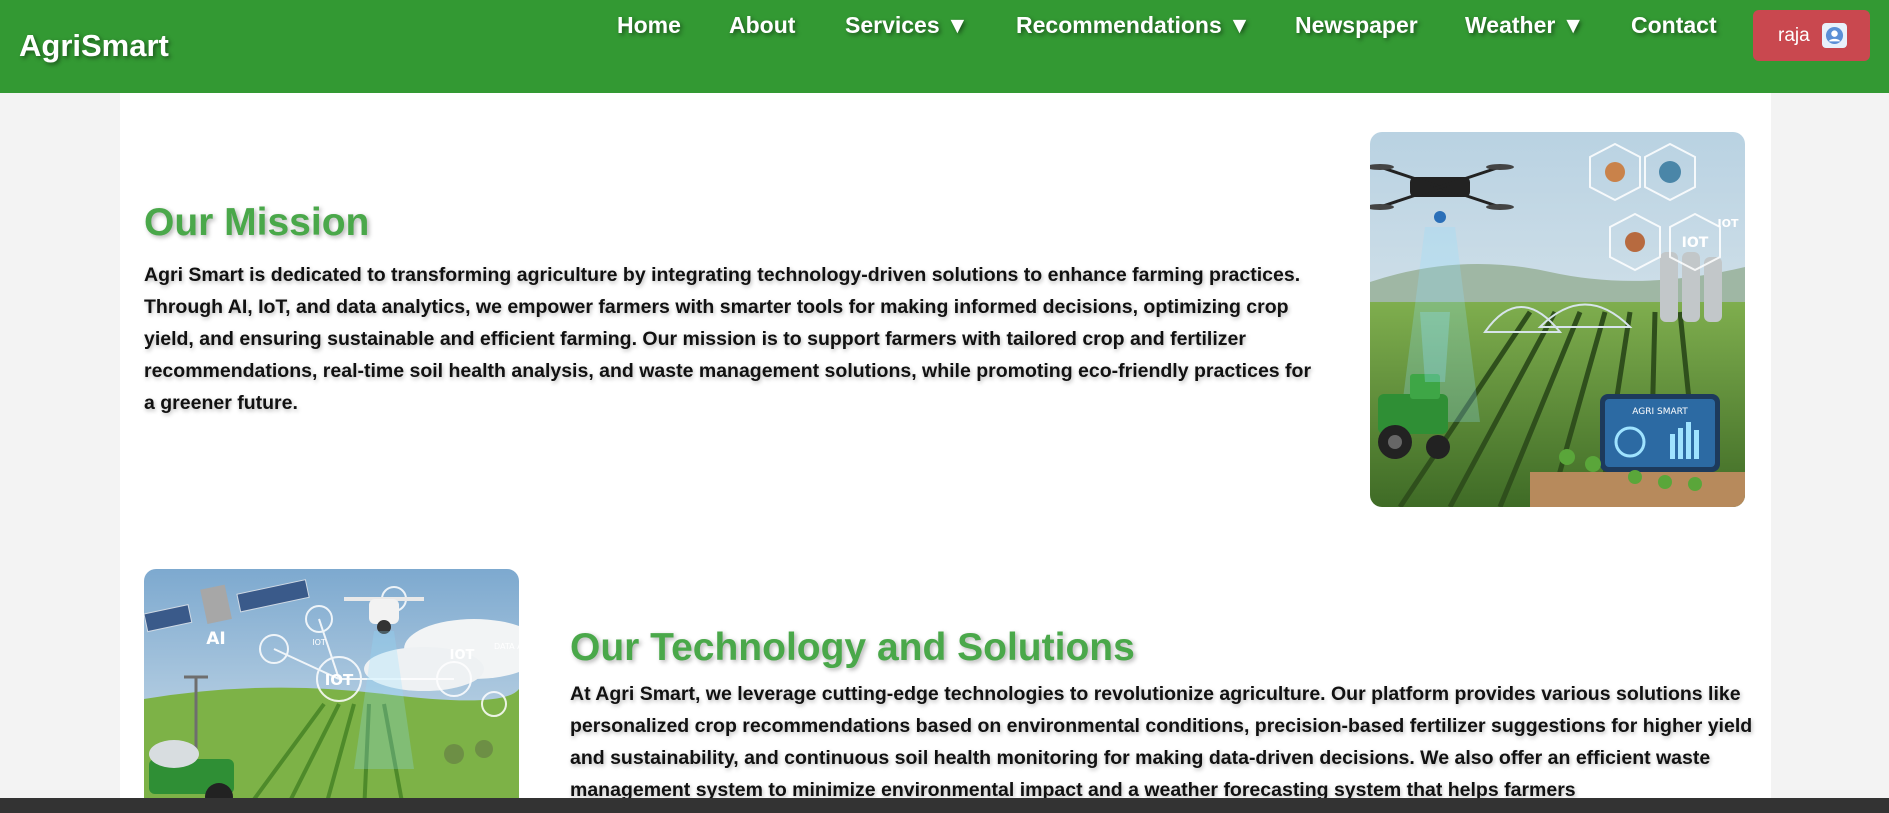 The height and width of the screenshot is (813, 1889). What do you see at coordinates (1728, 223) in the screenshot?
I see `mission-image-iot-badge-2: IOT` at bounding box center [1728, 223].